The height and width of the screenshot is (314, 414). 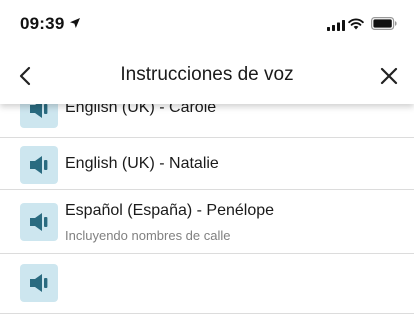 What do you see at coordinates (384, 26) in the screenshot?
I see `battery-icon` at bounding box center [384, 26].